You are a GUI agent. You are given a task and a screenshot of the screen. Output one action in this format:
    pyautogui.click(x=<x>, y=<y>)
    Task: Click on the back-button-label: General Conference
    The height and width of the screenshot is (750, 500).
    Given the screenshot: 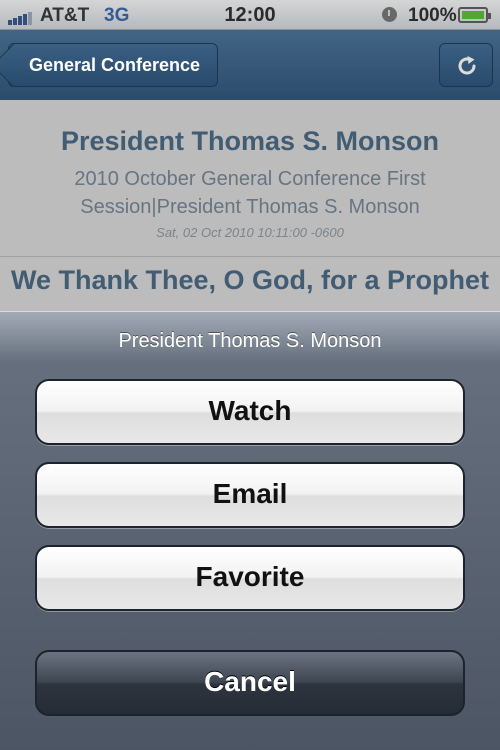 What is the action you would take?
    pyautogui.click(x=115, y=65)
    